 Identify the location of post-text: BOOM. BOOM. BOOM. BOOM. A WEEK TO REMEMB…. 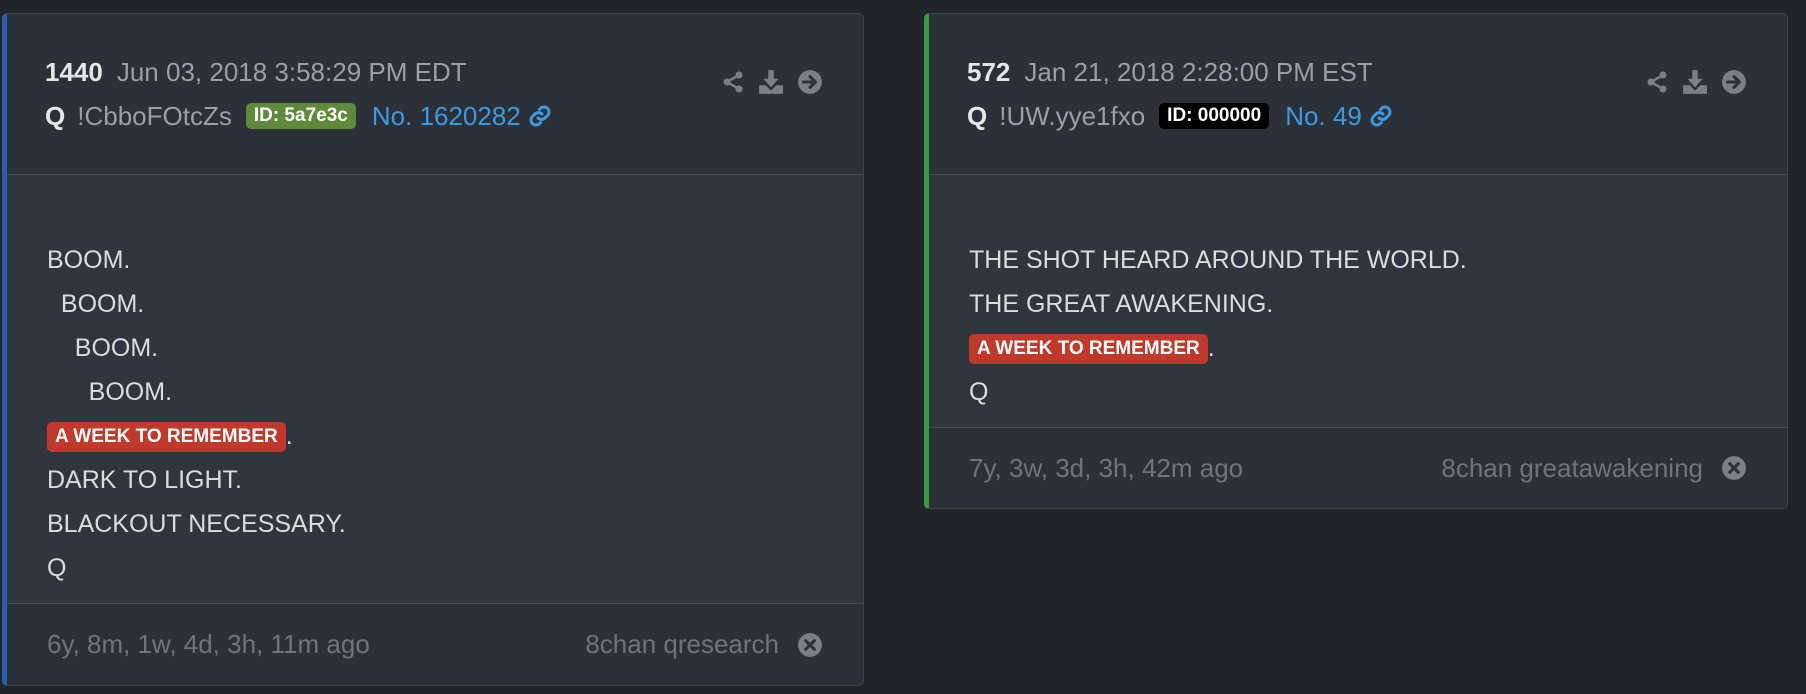
(196, 414).